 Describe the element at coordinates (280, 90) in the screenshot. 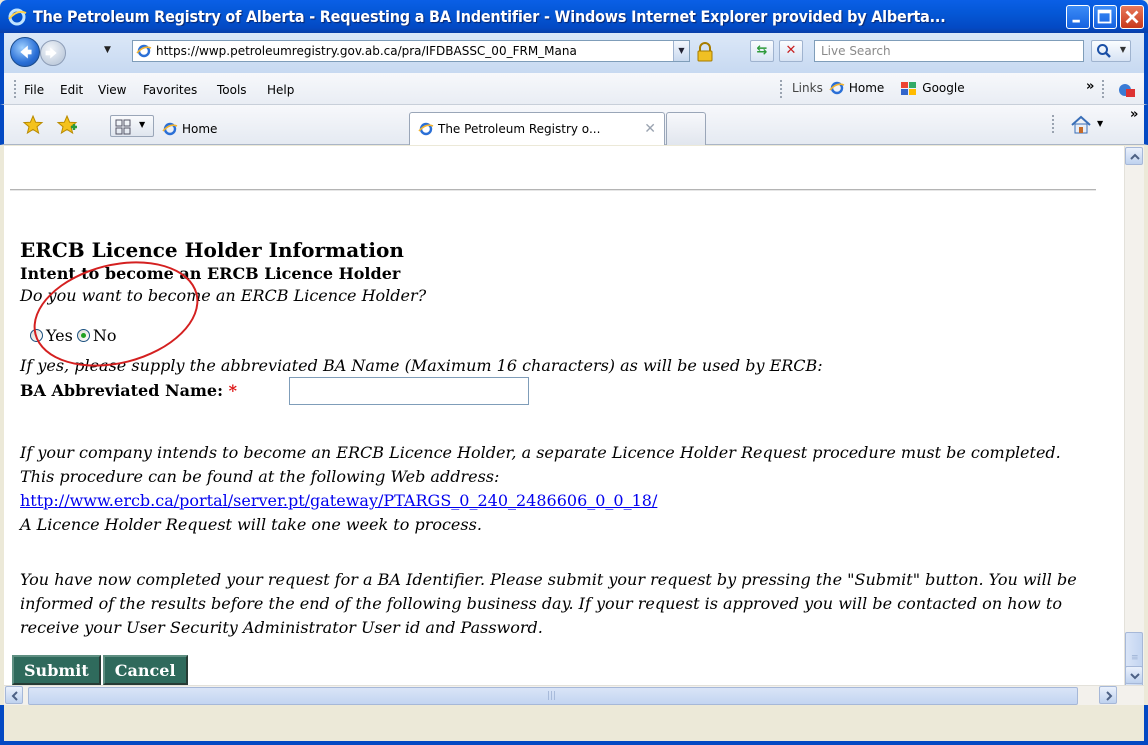

I see `menu-help: Help` at that location.